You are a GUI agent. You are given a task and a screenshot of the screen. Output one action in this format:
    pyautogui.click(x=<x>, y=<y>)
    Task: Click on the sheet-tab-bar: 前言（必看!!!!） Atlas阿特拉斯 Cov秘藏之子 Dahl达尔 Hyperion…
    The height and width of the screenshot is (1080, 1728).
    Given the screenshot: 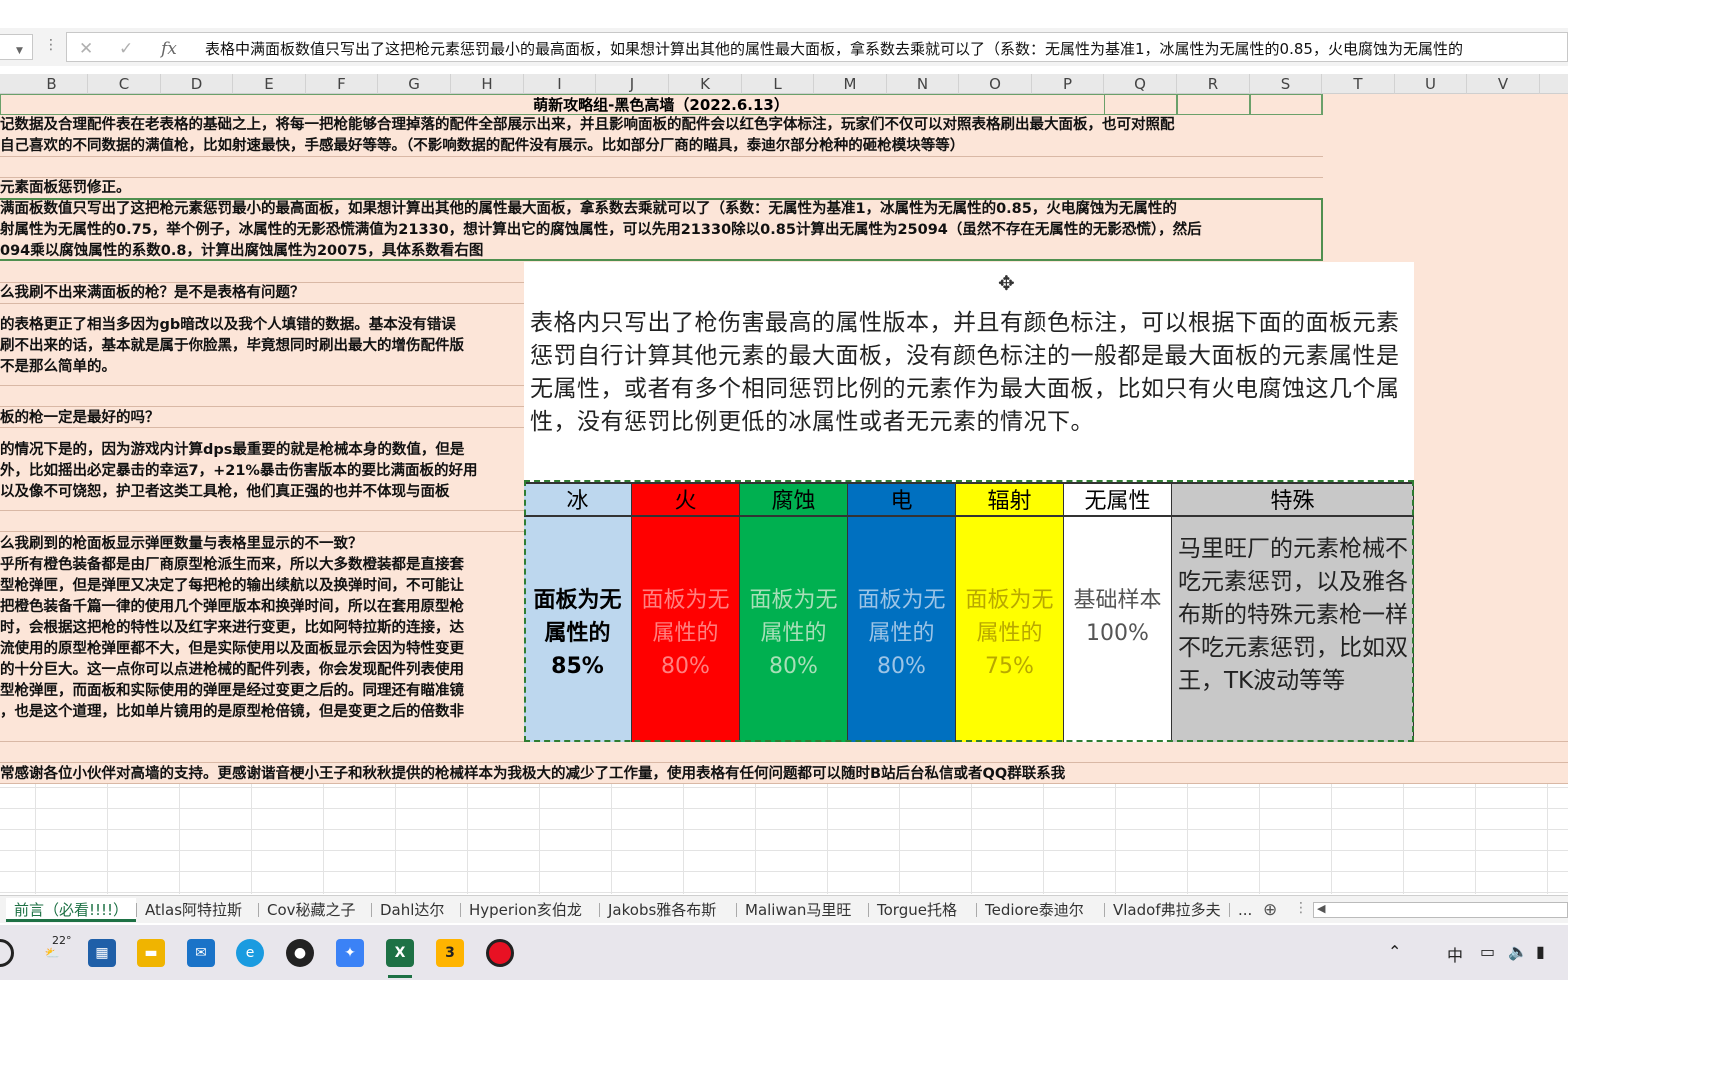 What is the action you would take?
    pyautogui.click(x=784, y=909)
    